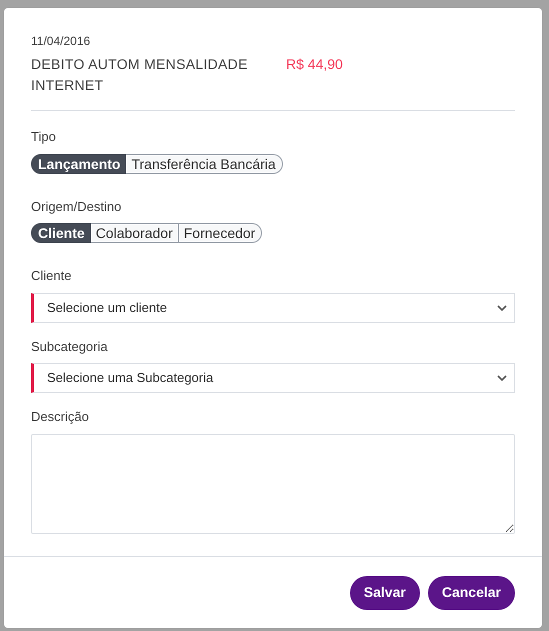 Image resolution: width=549 pixels, height=631 pixels. What do you see at coordinates (61, 41) in the screenshot?
I see `transaction-date: 11/04/2016` at bounding box center [61, 41].